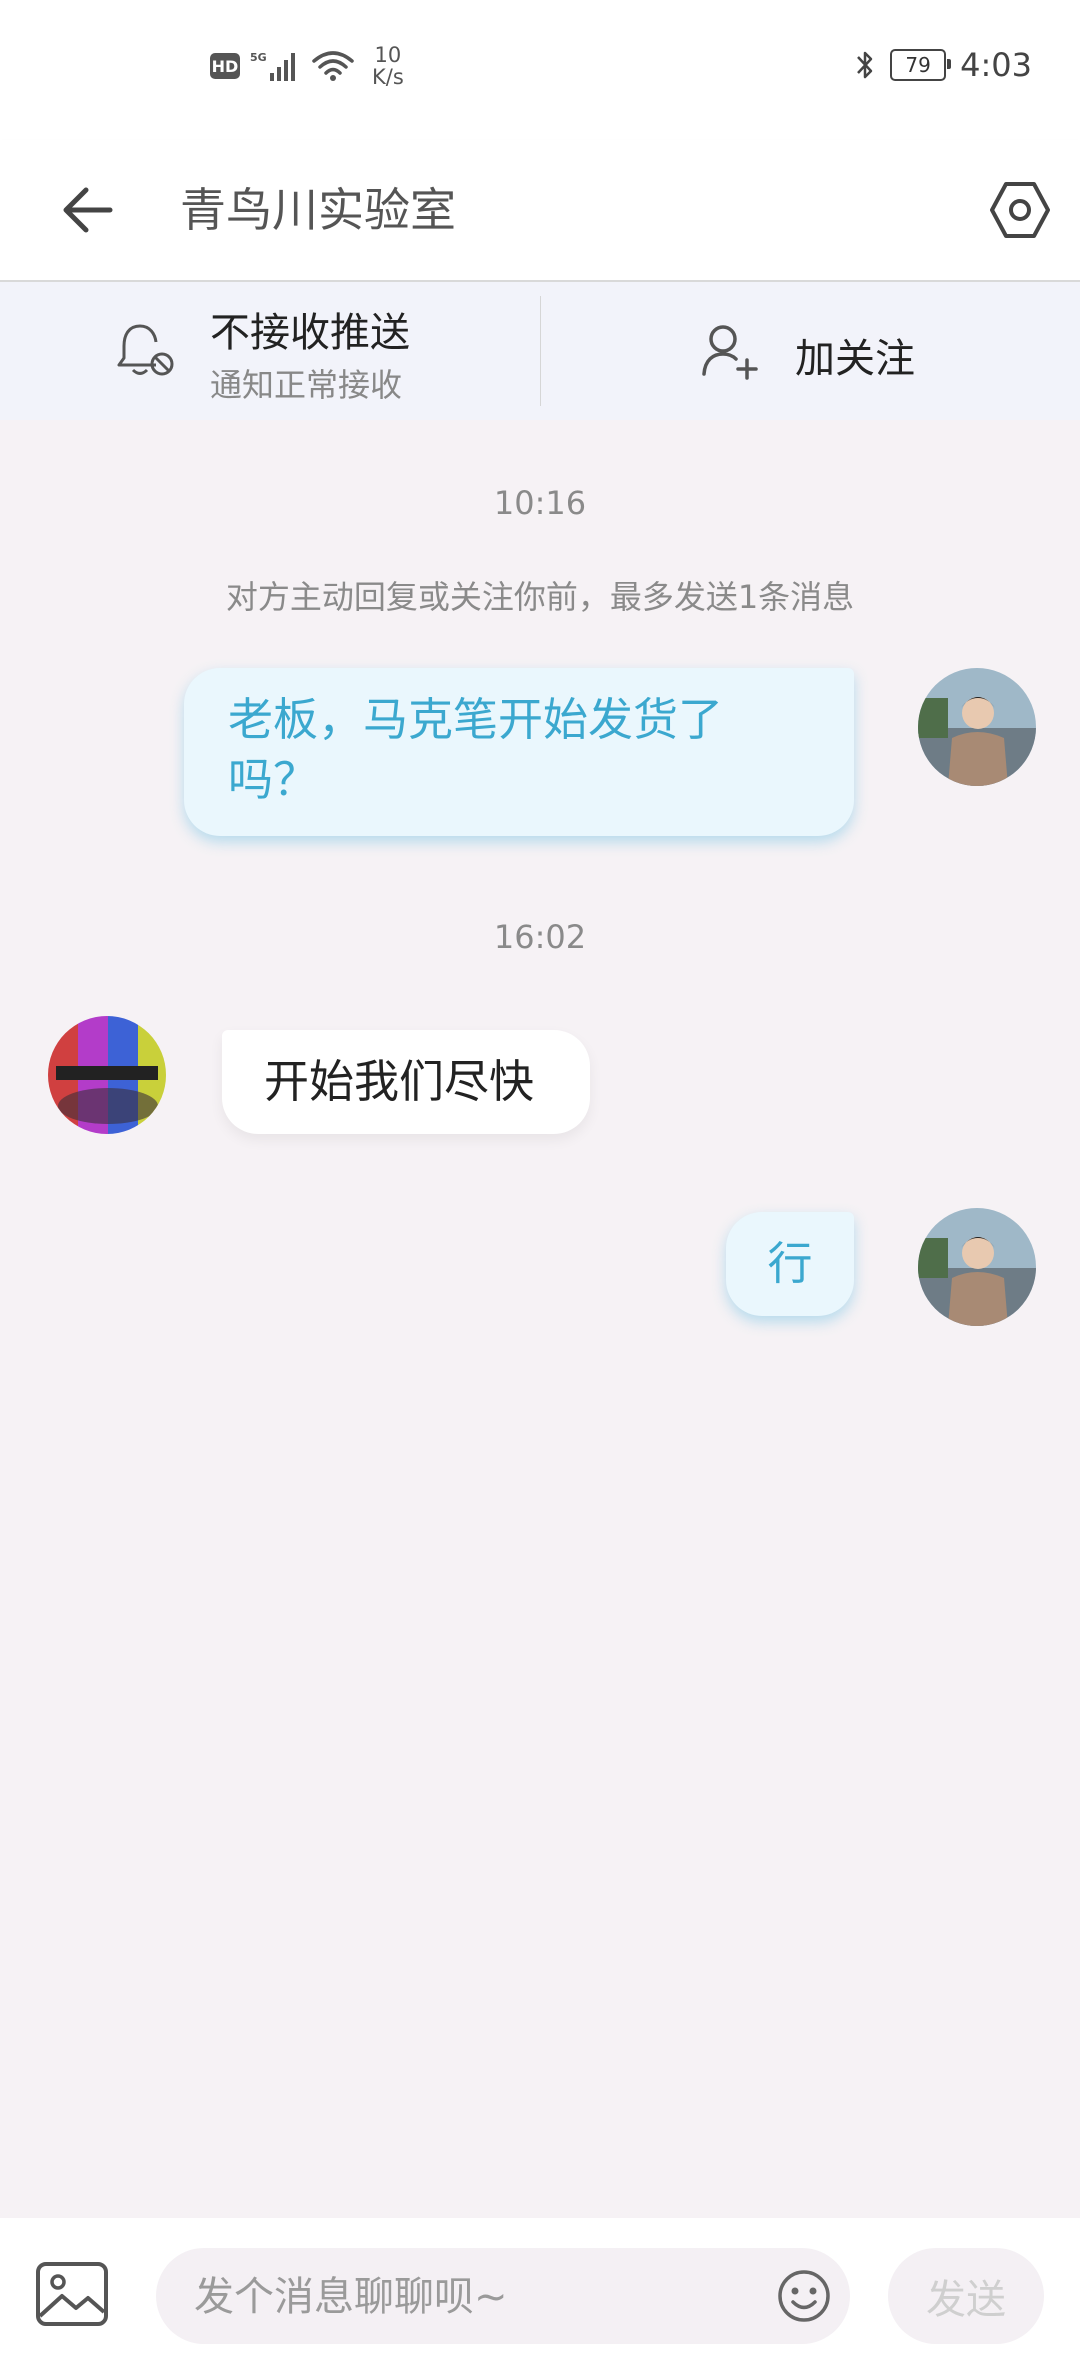  I want to click on message-text-line-1: 老板，马克笔开始发货了, so click(476, 719).